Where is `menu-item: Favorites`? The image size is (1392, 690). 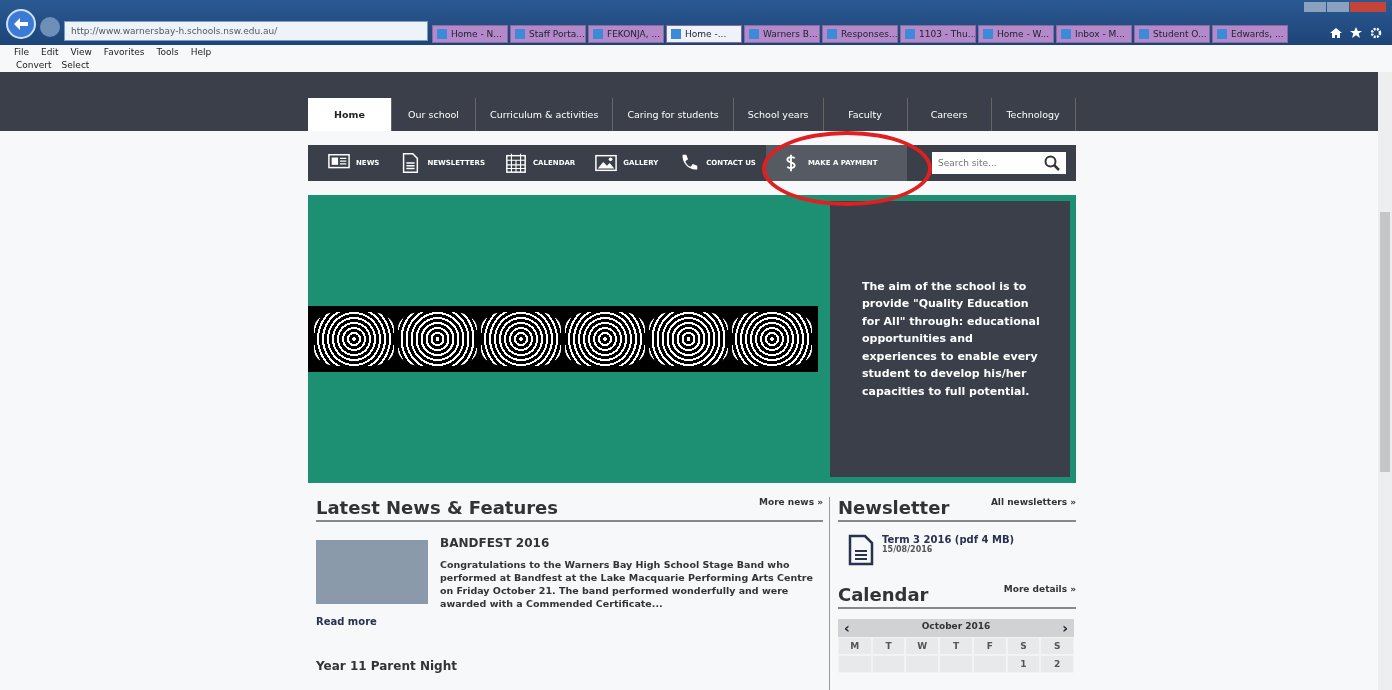
menu-item: Favorites is located at coordinates (124, 51).